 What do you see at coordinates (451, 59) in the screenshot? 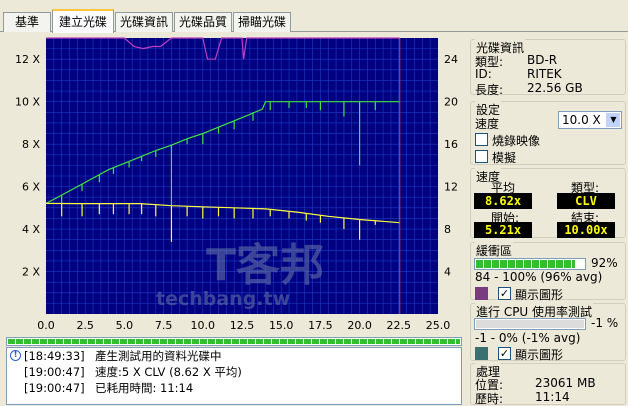
I see `y-right-tick-label: 24` at bounding box center [451, 59].